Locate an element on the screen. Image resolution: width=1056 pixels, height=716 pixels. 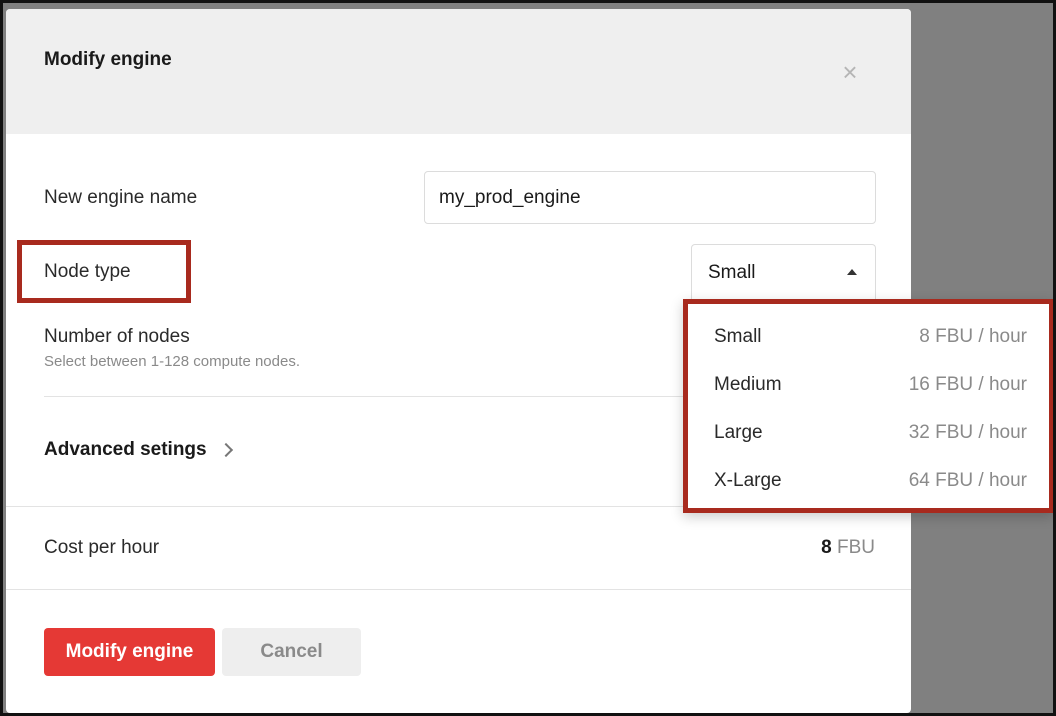
cost-unit: FBU is located at coordinates (856, 547).